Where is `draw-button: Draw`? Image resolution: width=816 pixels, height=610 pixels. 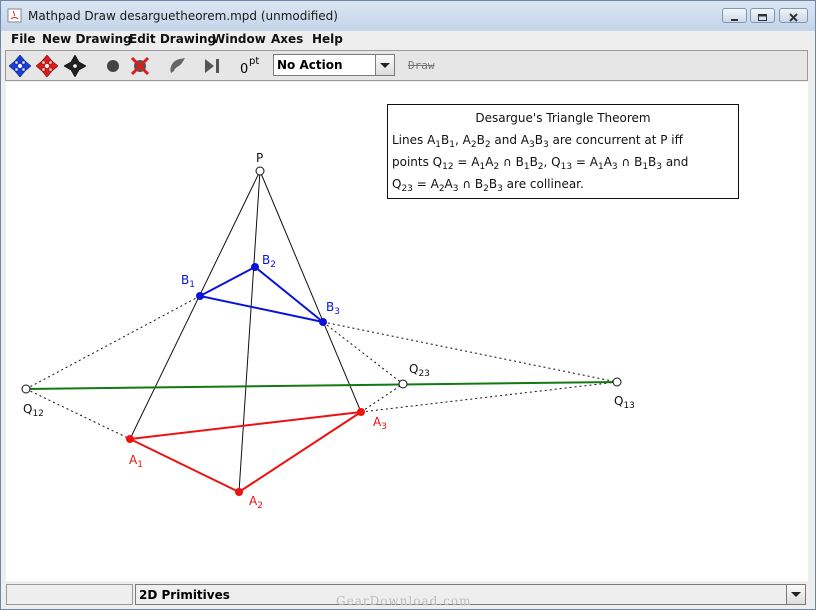
draw-button: Draw is located at coordinates (424, 66).